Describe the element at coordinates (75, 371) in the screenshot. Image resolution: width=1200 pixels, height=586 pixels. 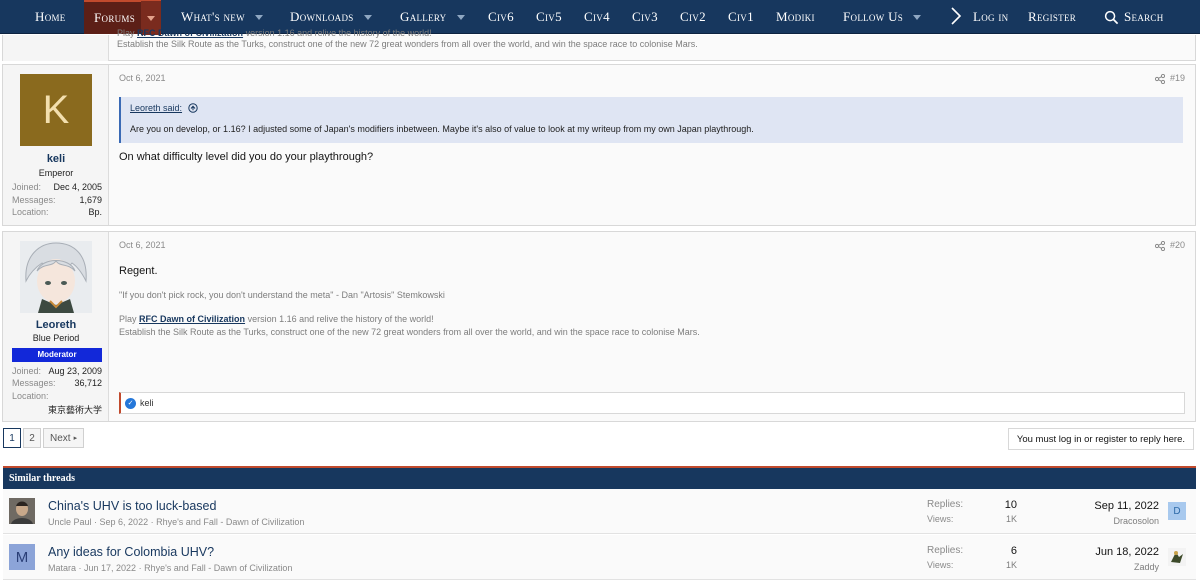
I see `stat-value: Aug 23, 2009` at that location.